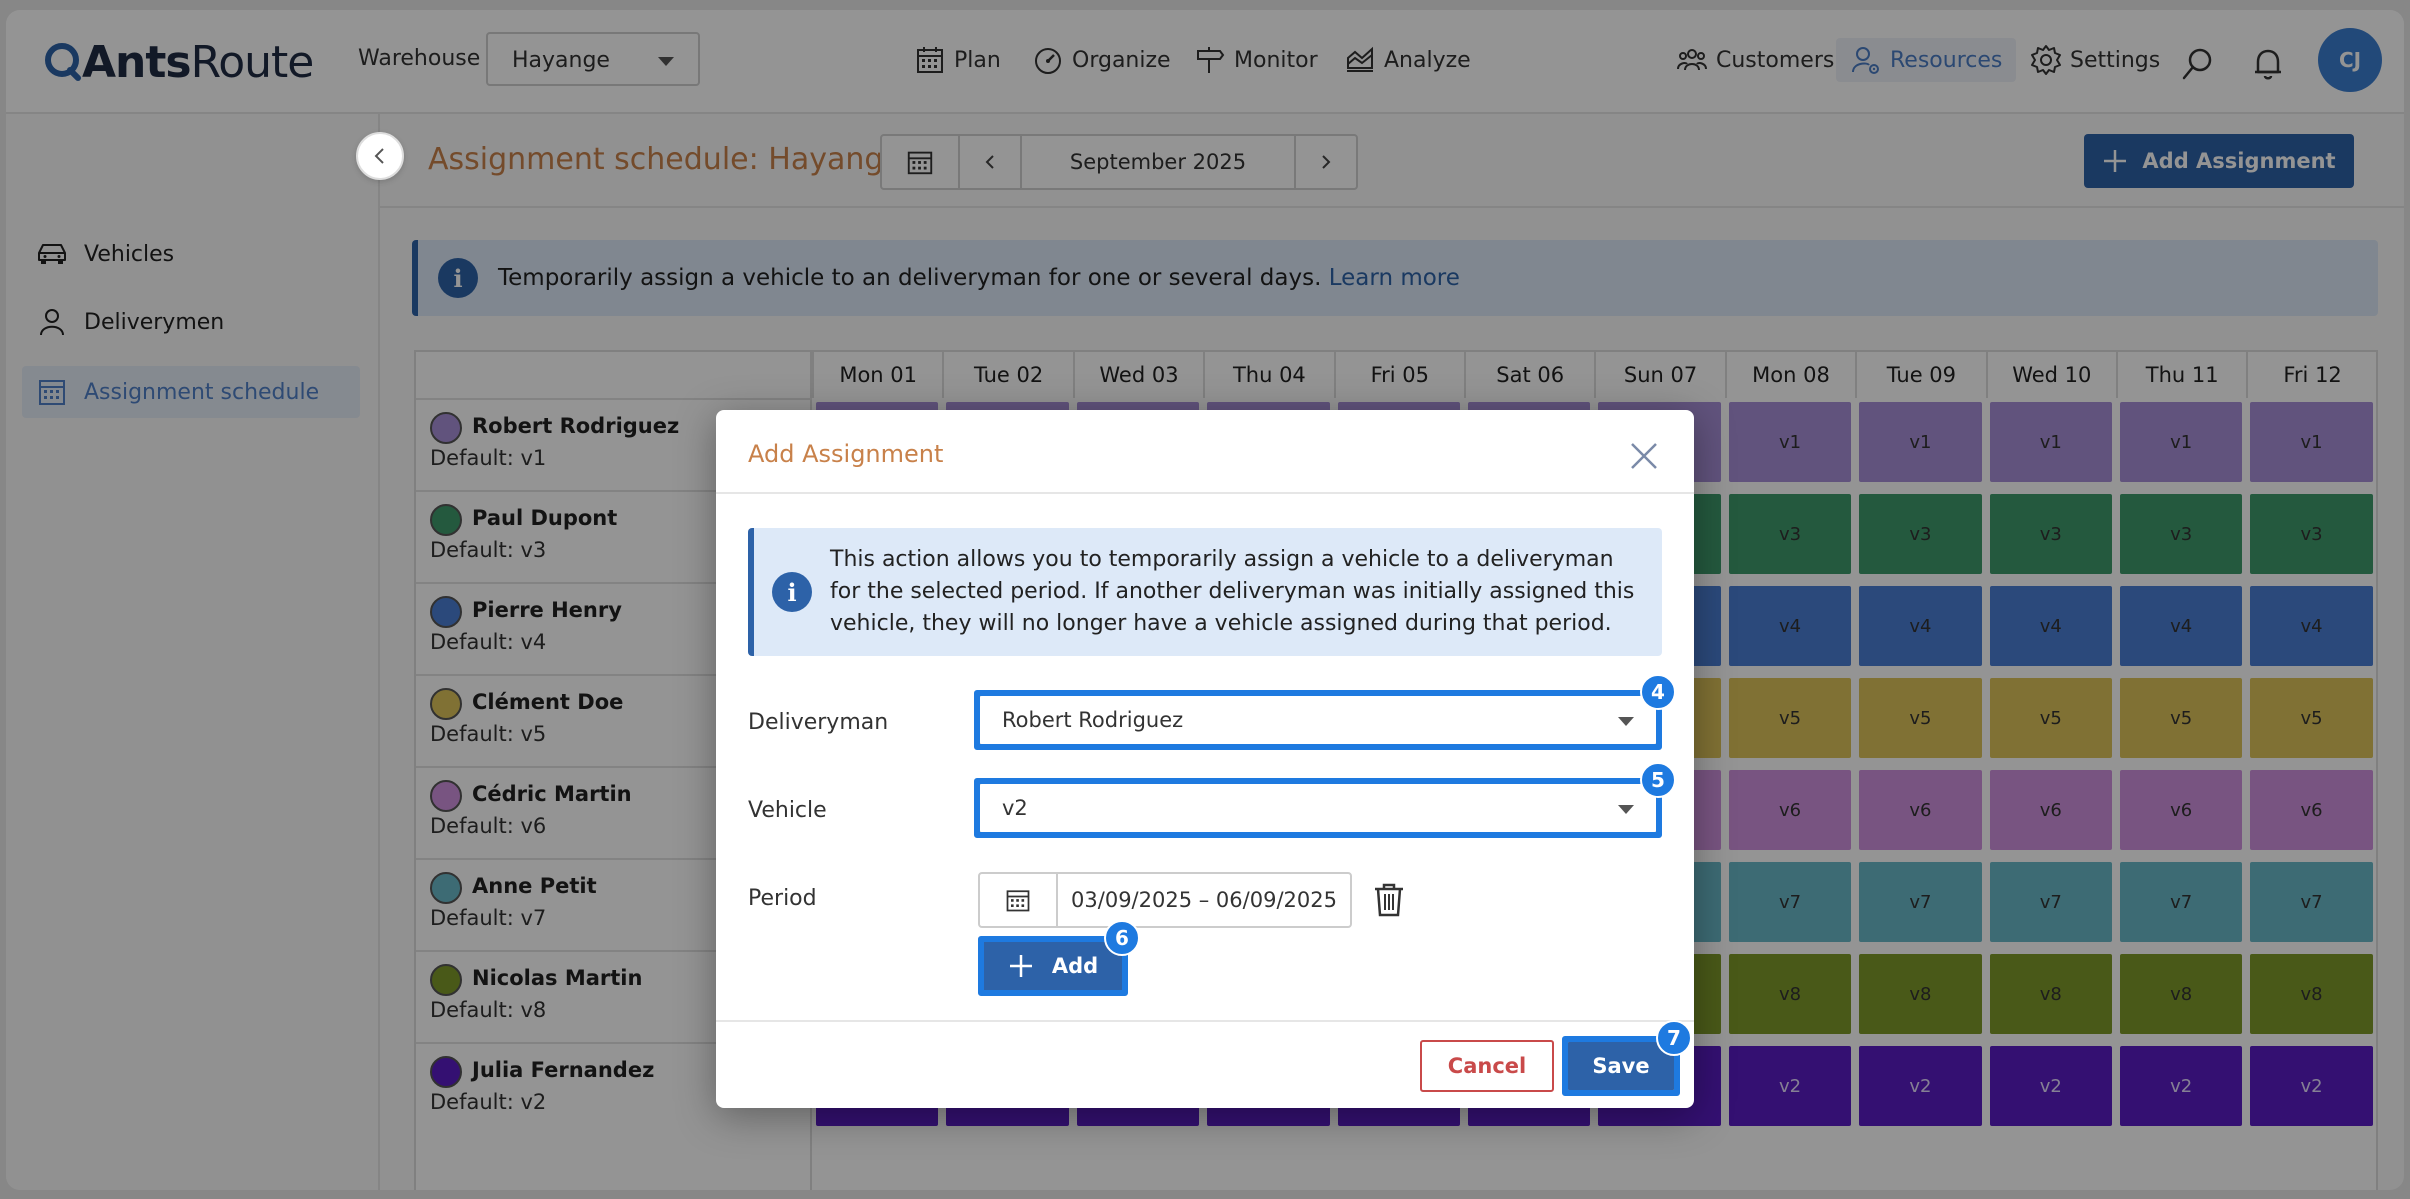  What do you see at coordinates (1204, 900) in the screenshot?
I see `period-value: 03/09/2025 – 06/09/2025` at bounding box center [1204, 900].